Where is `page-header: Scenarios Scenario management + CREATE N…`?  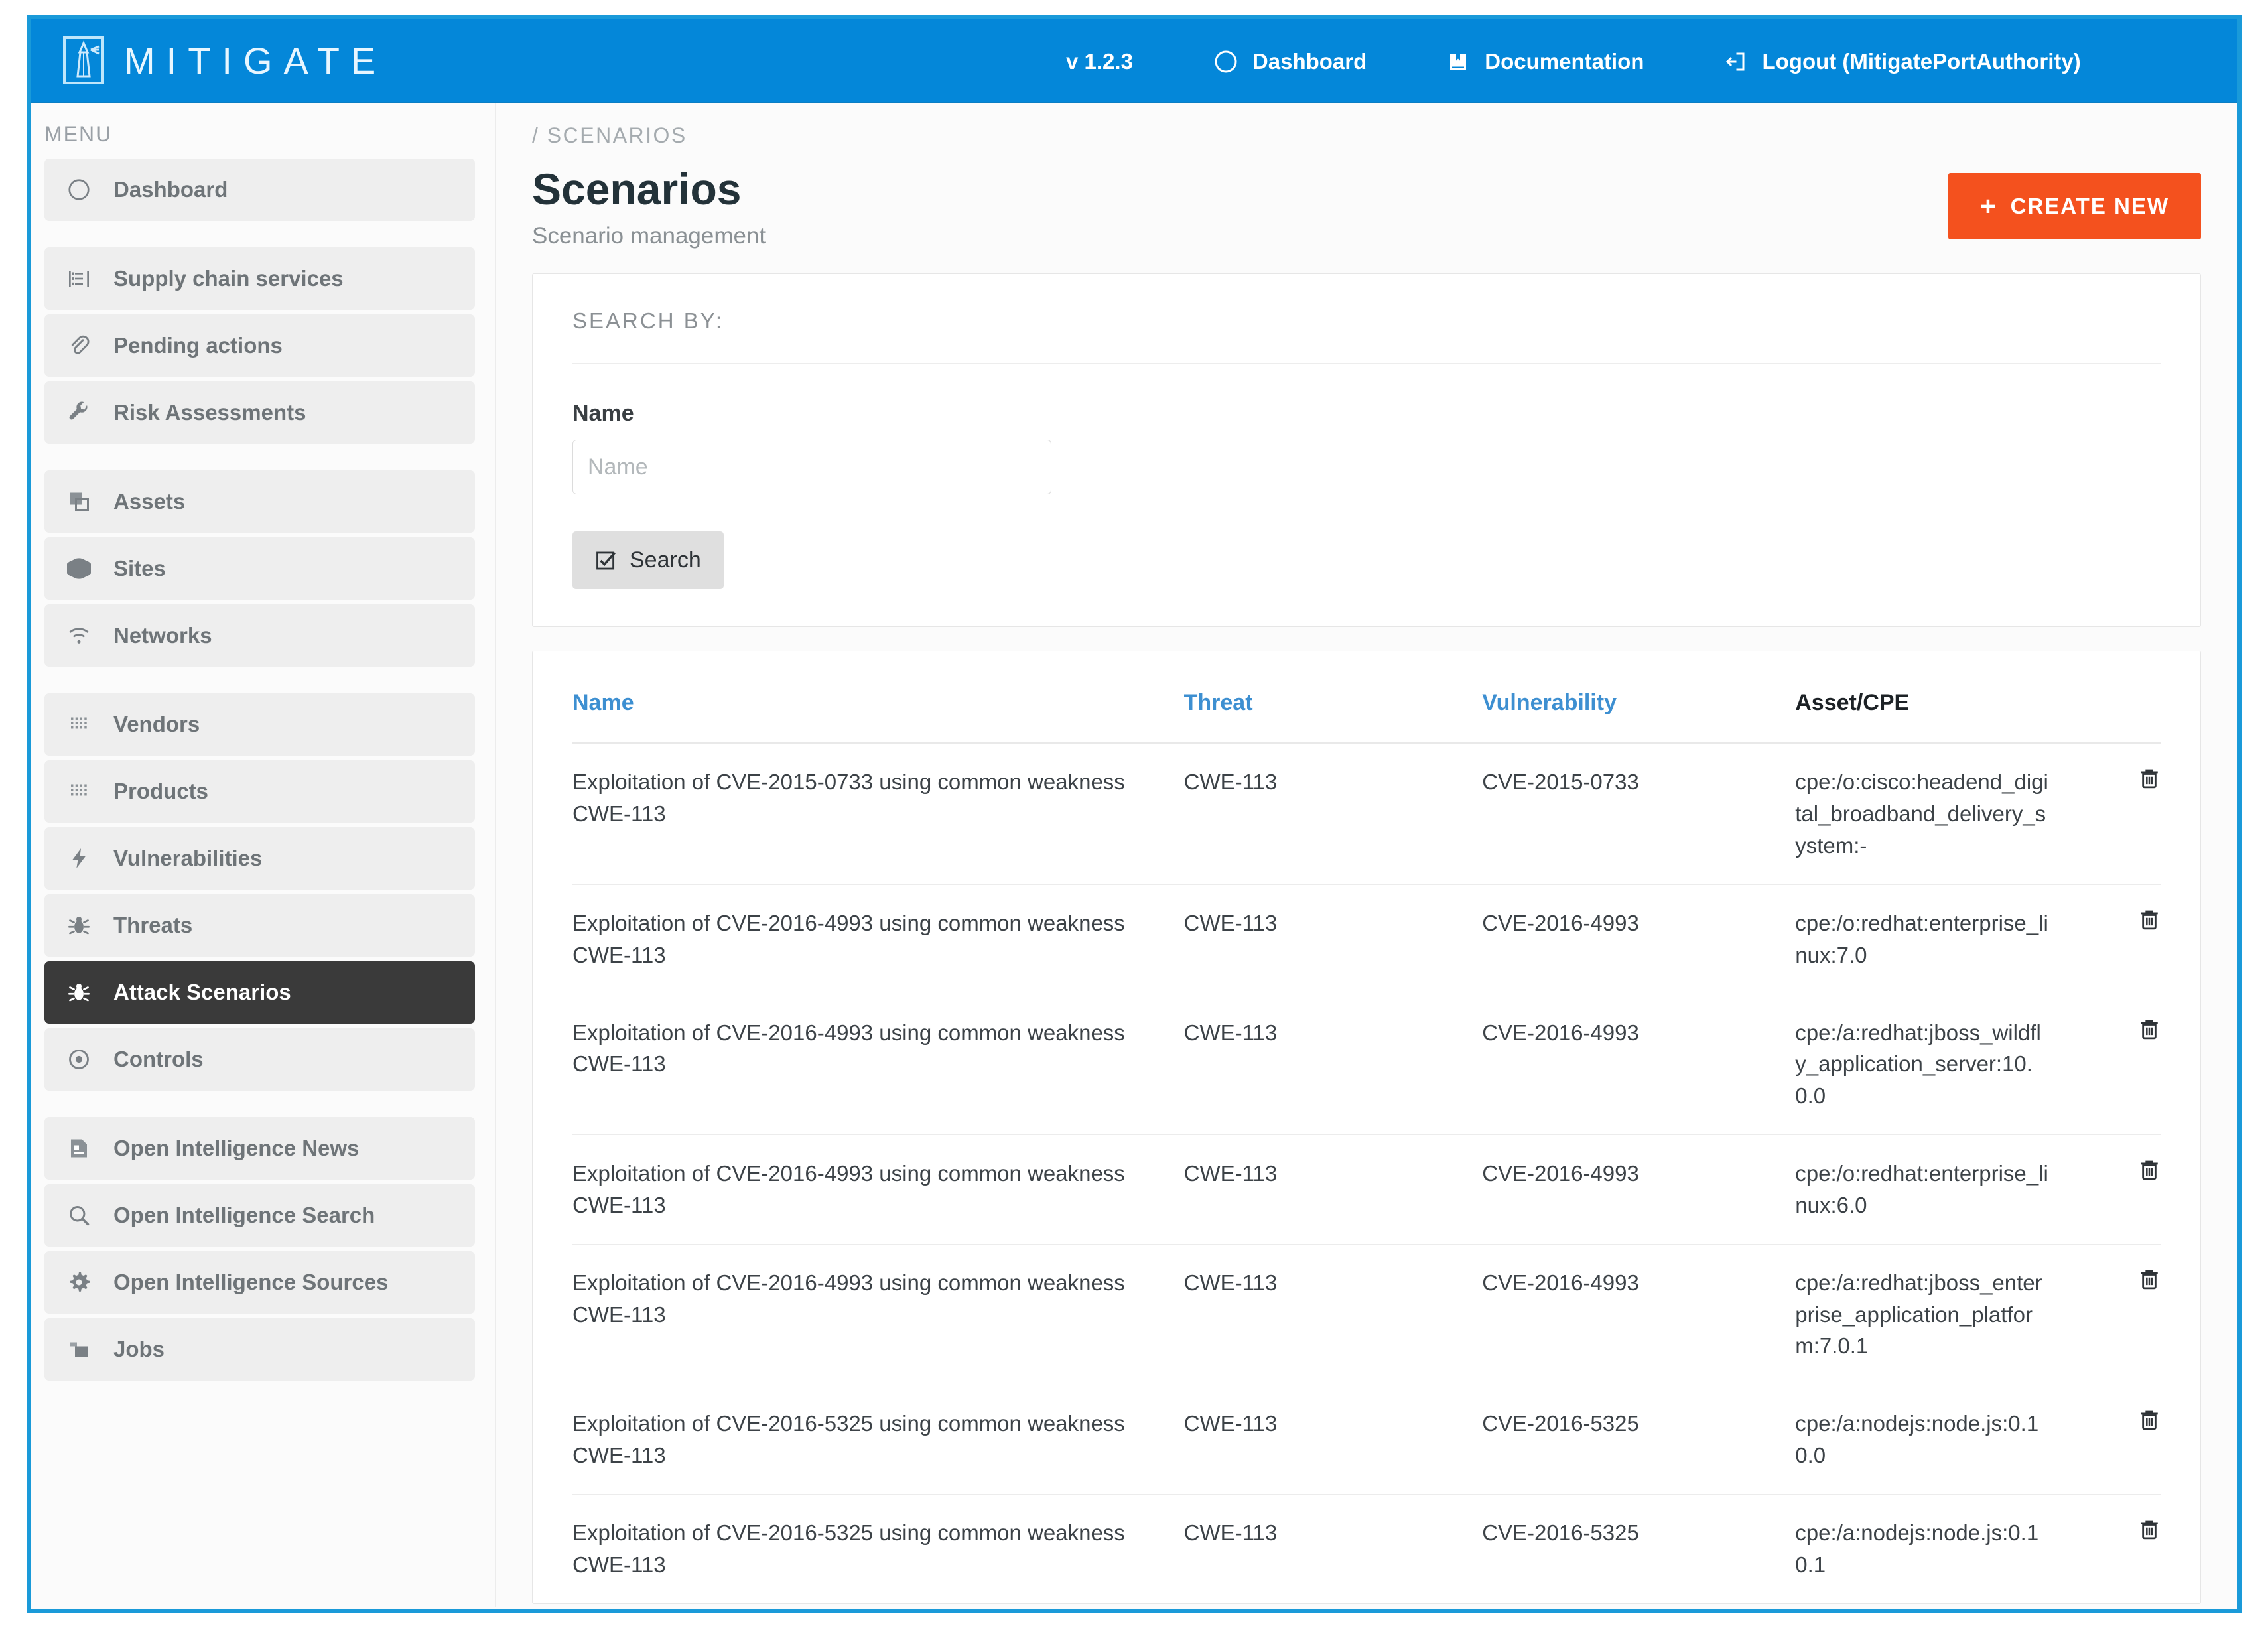
page-header: Scenarios Scenario management + CREATE N… is located at coordinates (1367, 207).